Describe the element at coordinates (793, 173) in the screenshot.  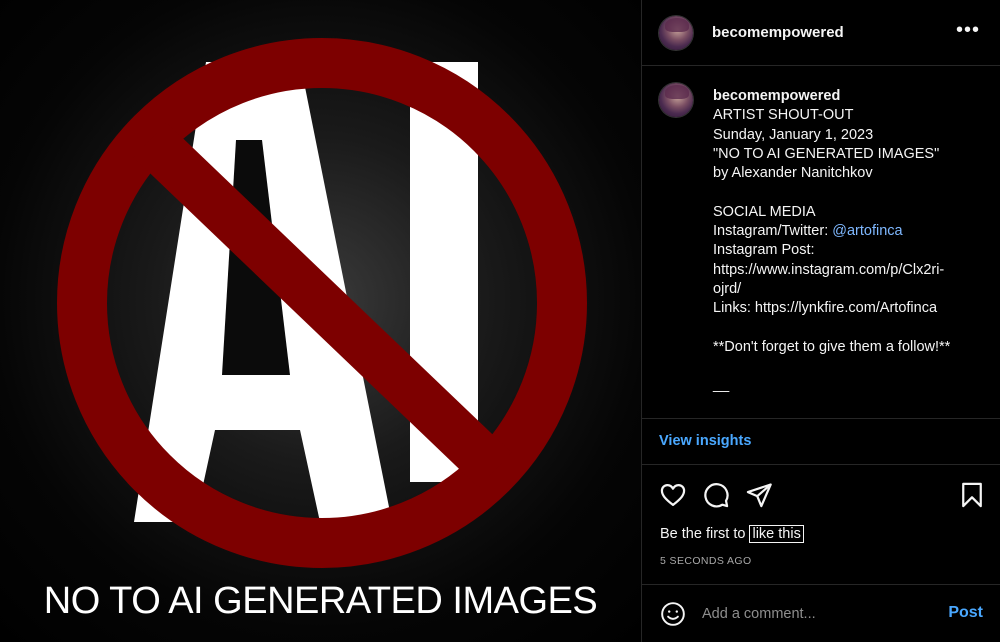
I see `caption-line: by Alexander Nanitchkov` at that location.